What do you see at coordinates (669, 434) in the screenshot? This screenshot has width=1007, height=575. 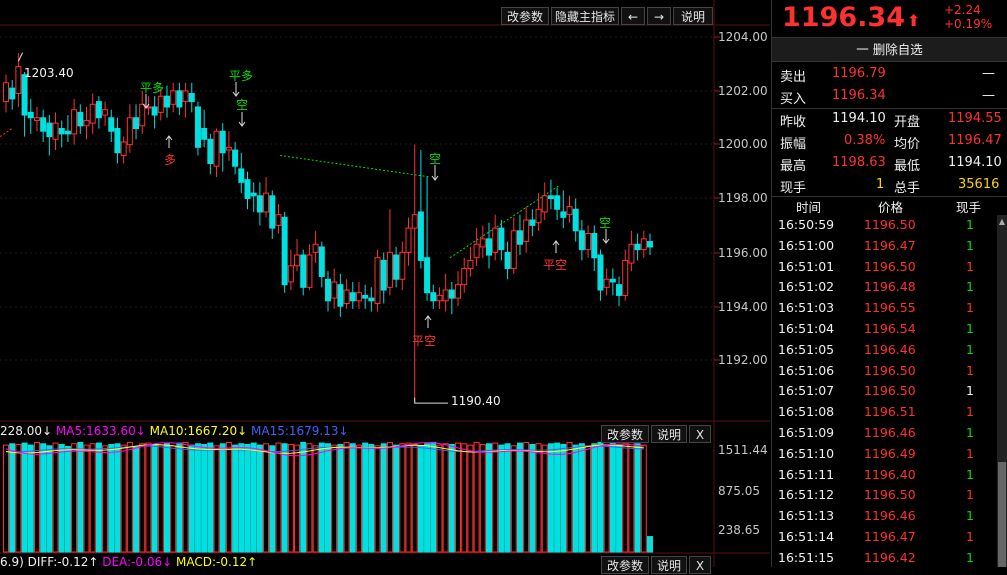 I see `volume-help-button: 说明` at bounding box center [669, 434].